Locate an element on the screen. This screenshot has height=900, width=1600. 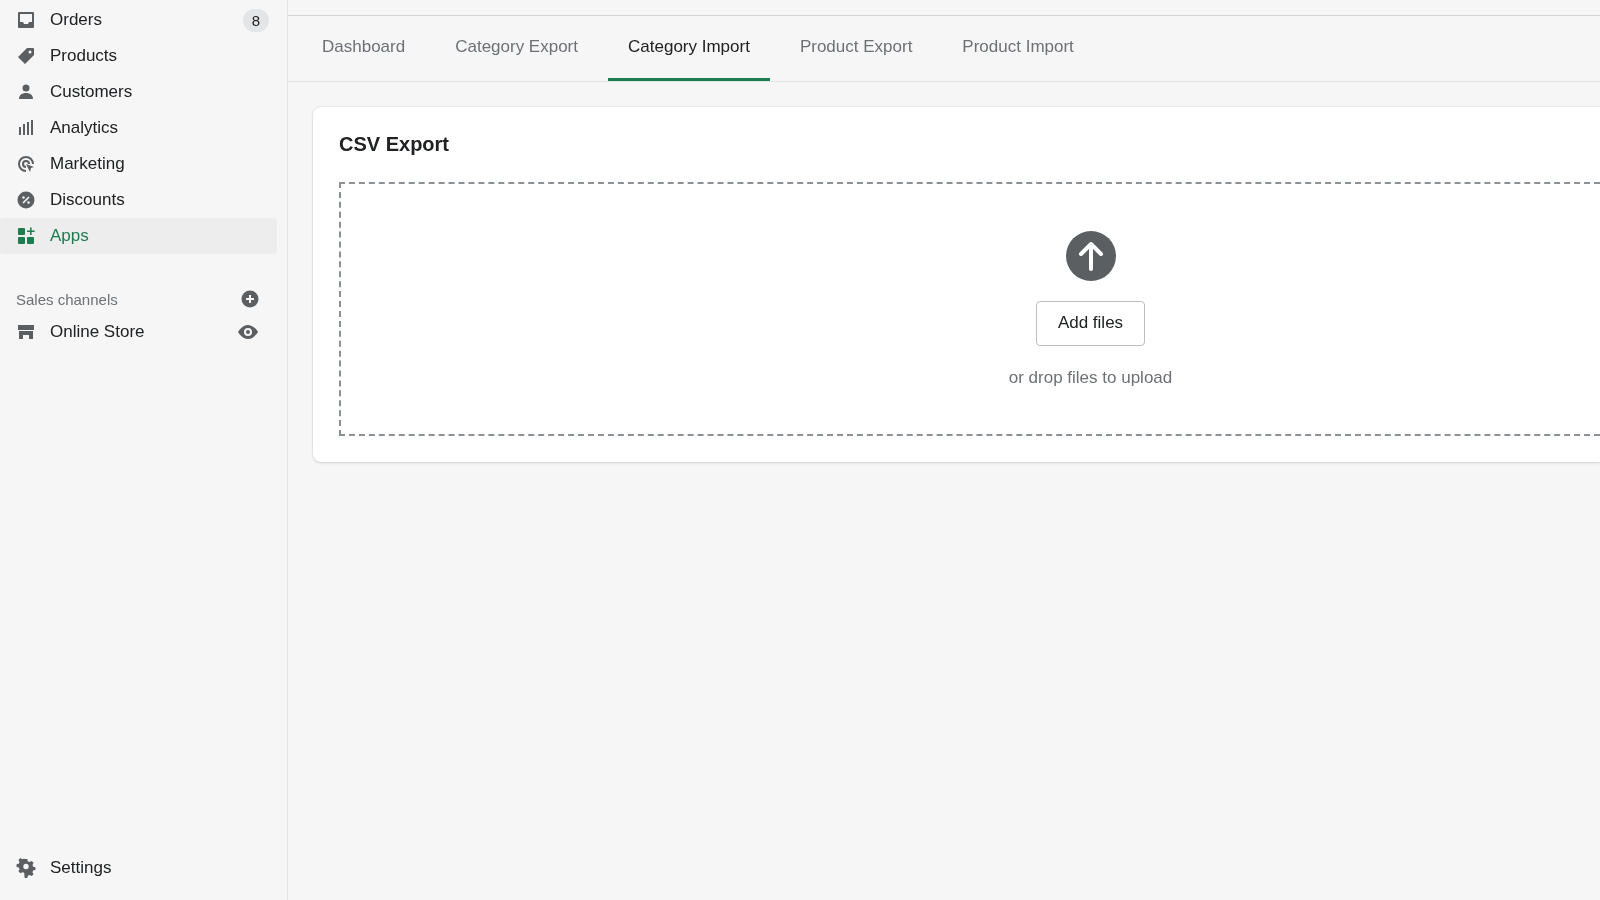
dropzone-hint: or drop files to upload is located at coordinates (1090, 377).